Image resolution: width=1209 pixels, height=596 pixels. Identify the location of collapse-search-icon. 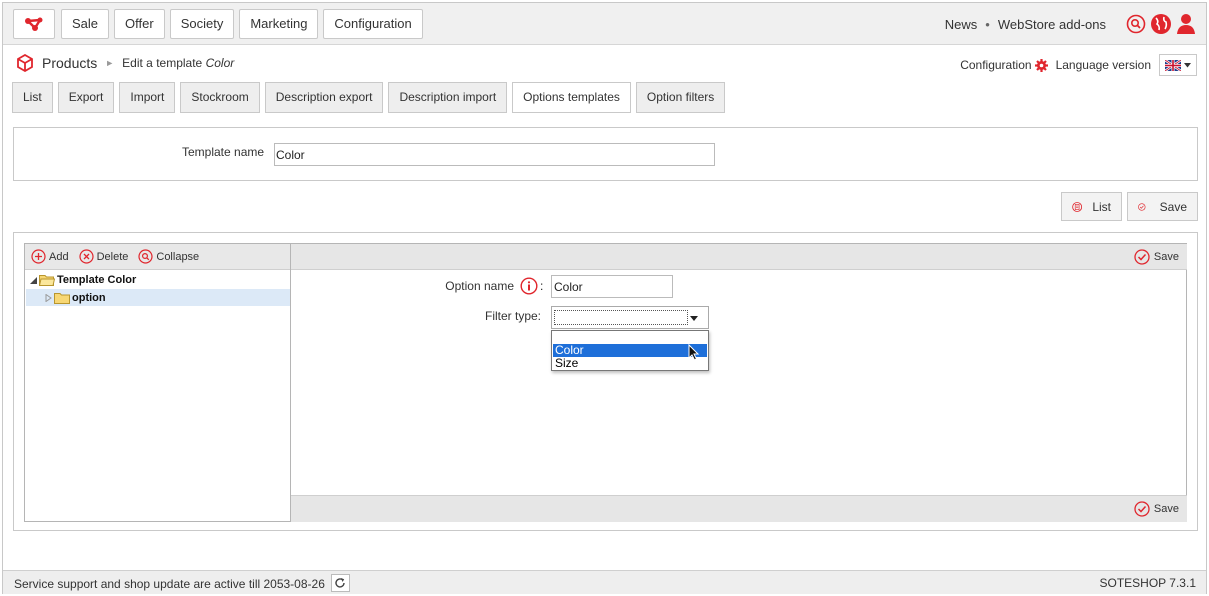
(145, 256).